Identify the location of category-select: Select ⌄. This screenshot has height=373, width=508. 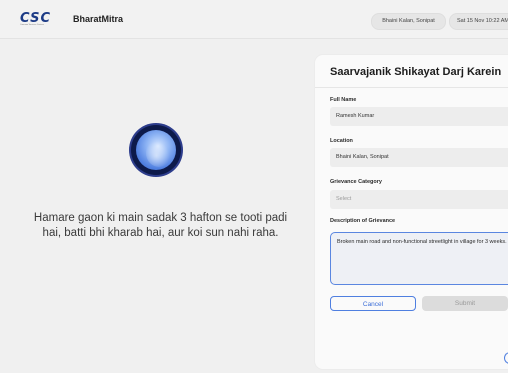
(419, 199).